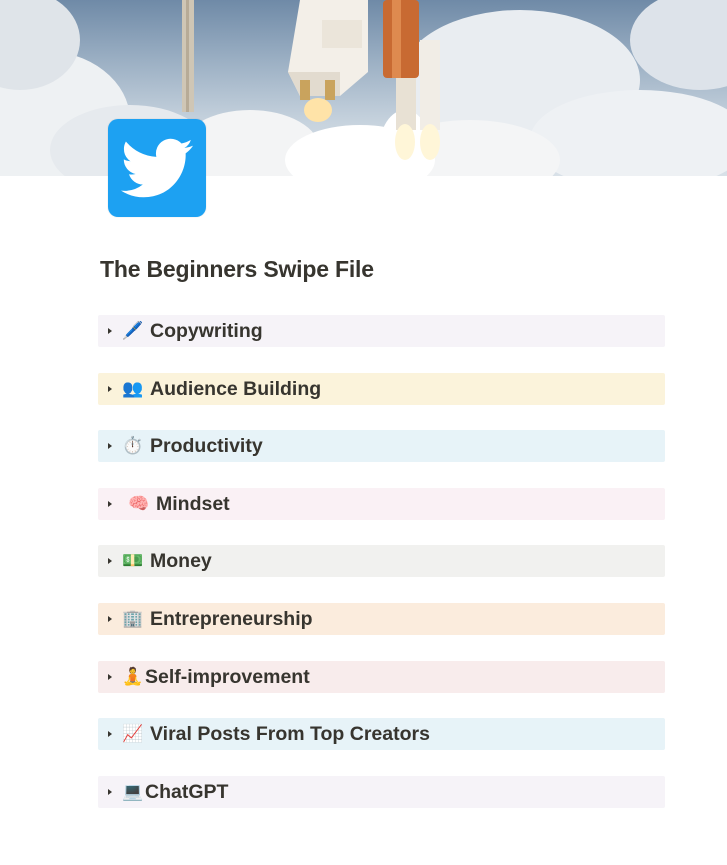 The image size is (727, 865). I want to click on toggle-label: Audience Building, so click(236, 389).